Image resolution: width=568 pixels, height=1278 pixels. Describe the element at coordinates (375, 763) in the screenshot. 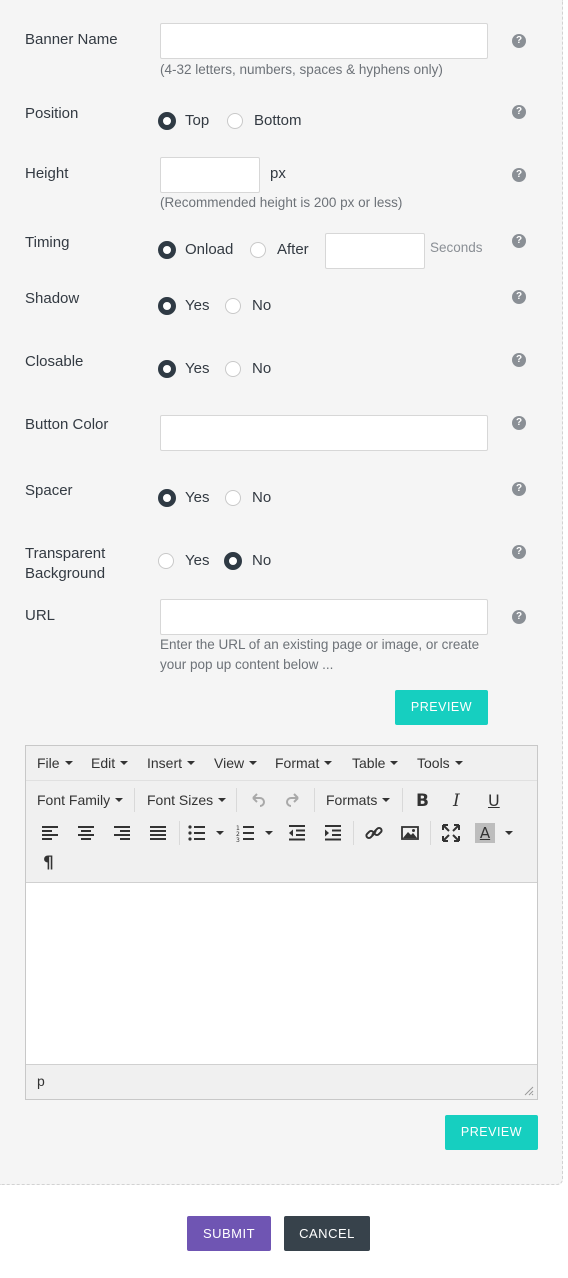

I see `menu-table: Table` at that location.